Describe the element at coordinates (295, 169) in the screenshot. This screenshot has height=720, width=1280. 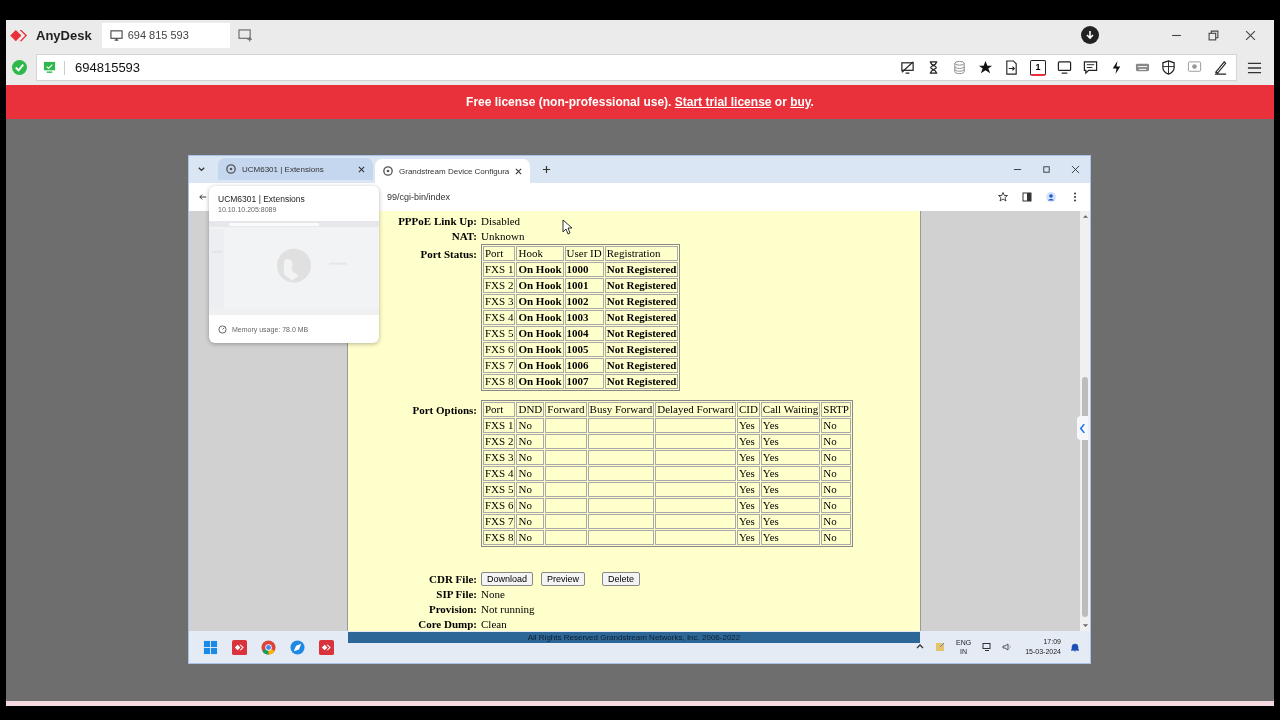
I see `browser-tab: UCM6301 | Extensions` at that location.